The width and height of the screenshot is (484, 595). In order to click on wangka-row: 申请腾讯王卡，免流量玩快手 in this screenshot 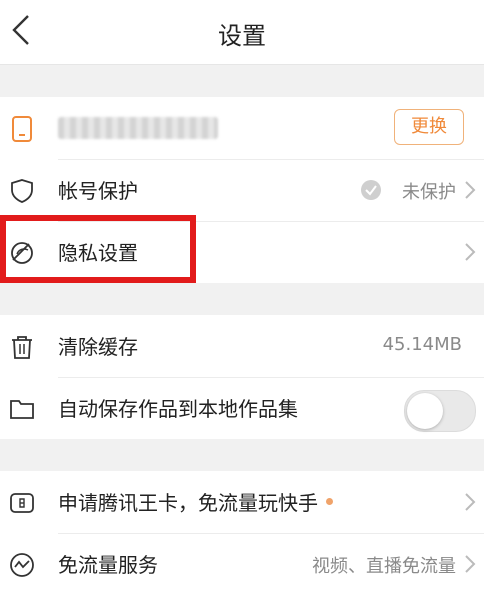, I will do `click(242, 502)`.